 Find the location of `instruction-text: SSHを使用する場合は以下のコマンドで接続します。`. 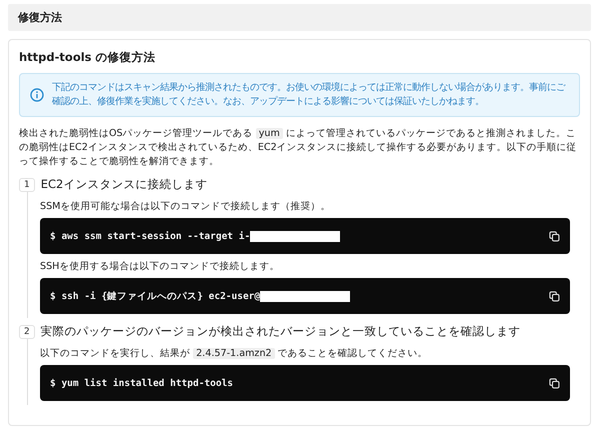

instruction-text: SSHを使用する場合は以下のコマンドで接続します。 is located at coordinates (160, 266).